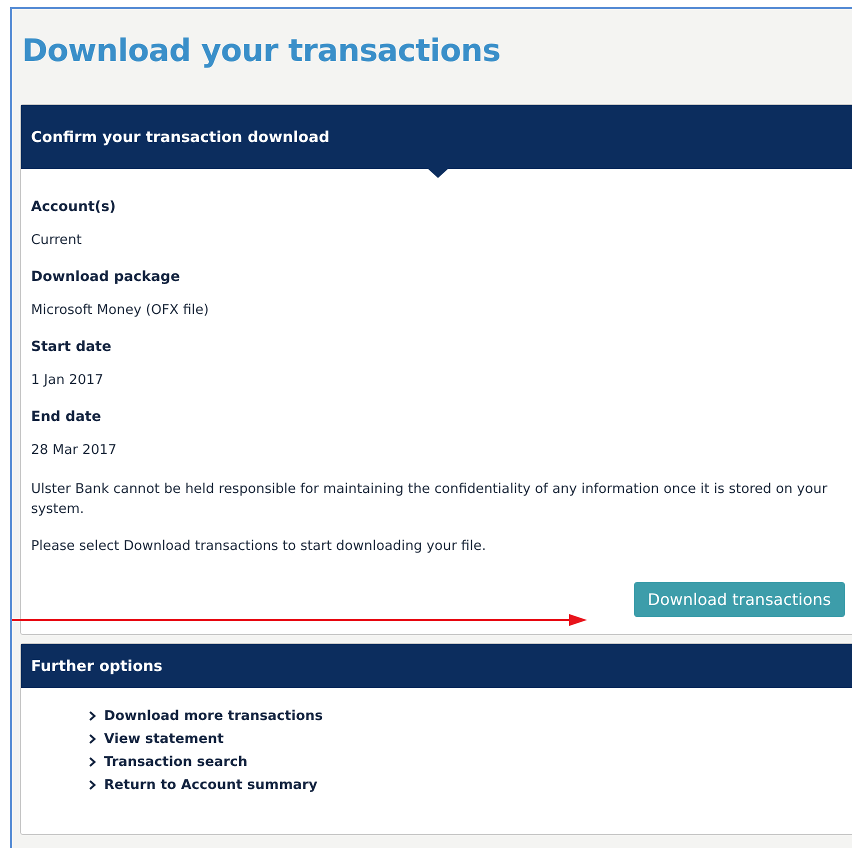 The width and height of the screenshot is (852, 848). I want to click on field-value: 1 Jan 2017, so click(67, 380).